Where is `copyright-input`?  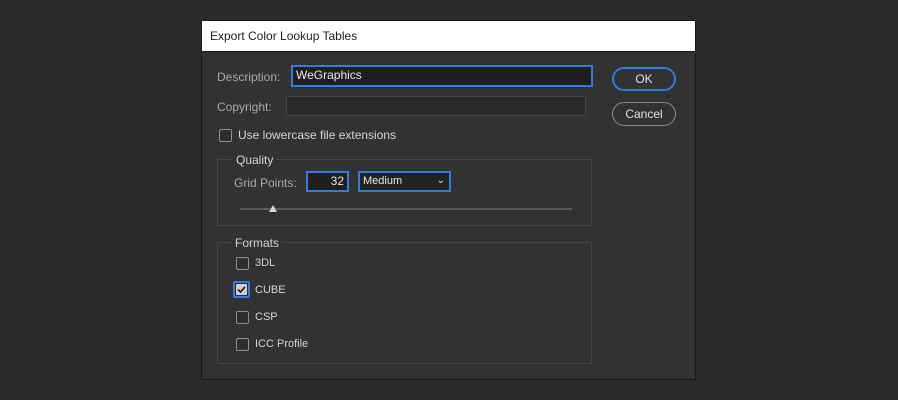
copyright-input is located at coordinates (436, 106).